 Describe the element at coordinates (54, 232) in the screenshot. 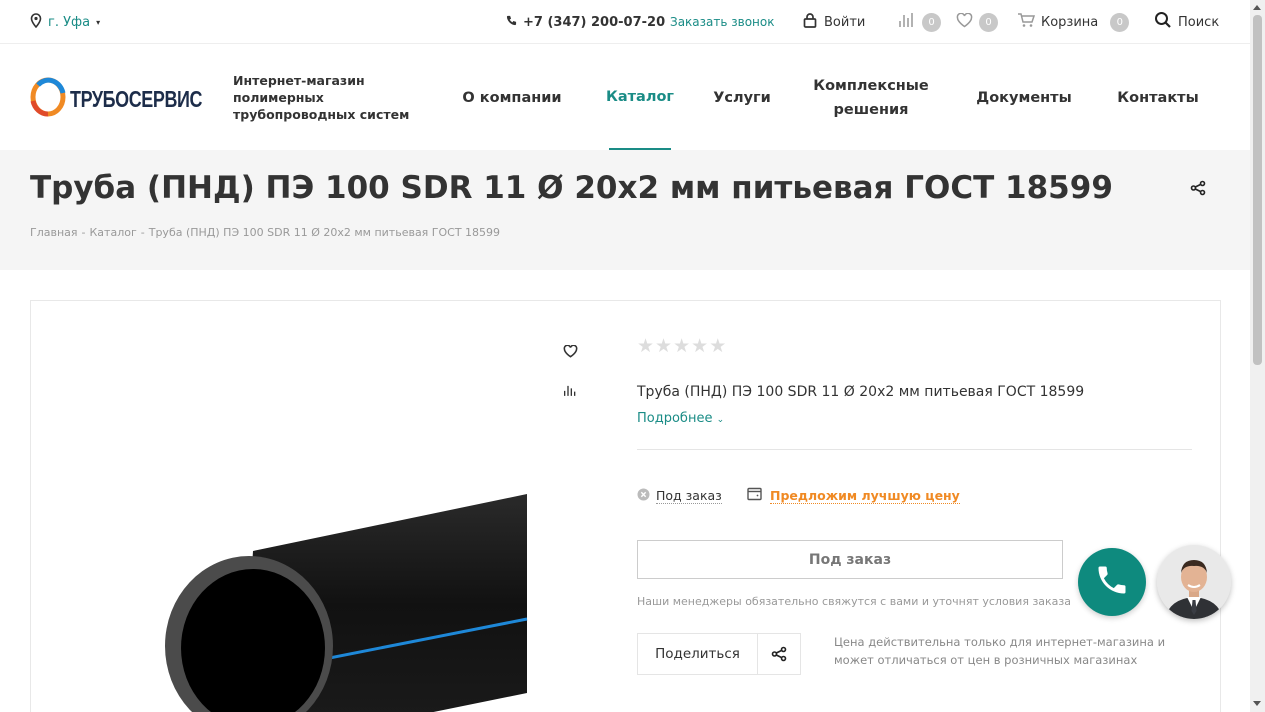

I see `breadcrumb-home: Главная` at that location.